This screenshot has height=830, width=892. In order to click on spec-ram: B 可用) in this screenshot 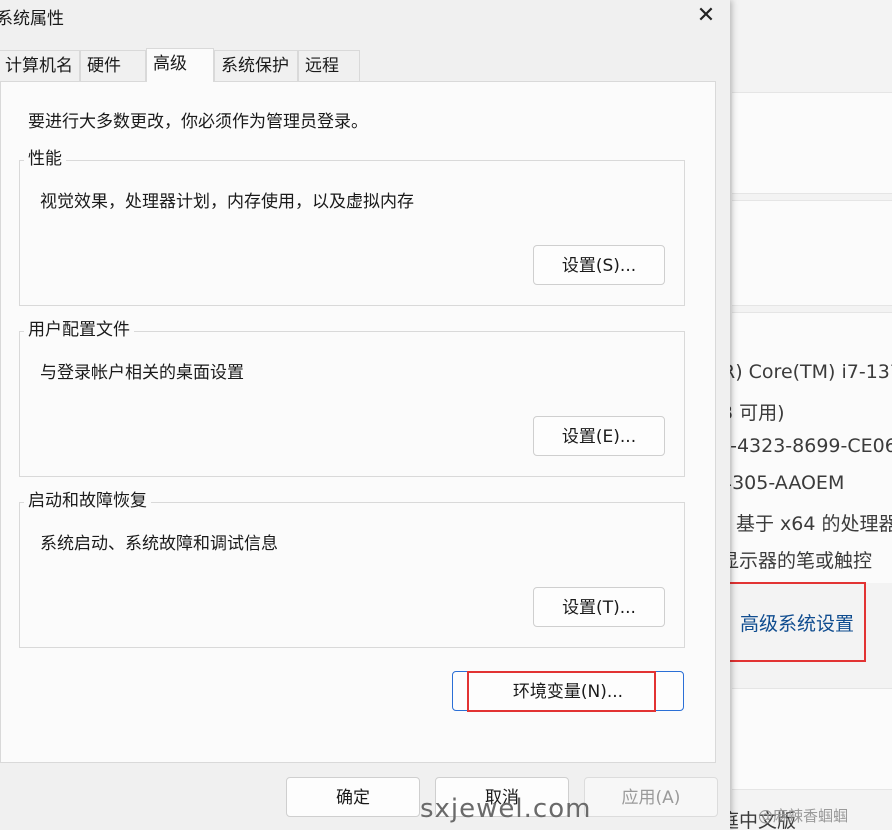, I will do `click(757, 413)`.